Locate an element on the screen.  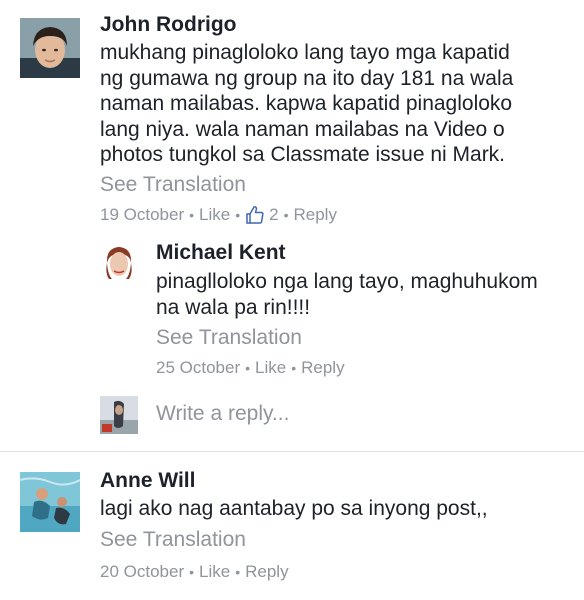
reply-text-line: na wala pa rin!!!! is located at coordinates (233, 307).